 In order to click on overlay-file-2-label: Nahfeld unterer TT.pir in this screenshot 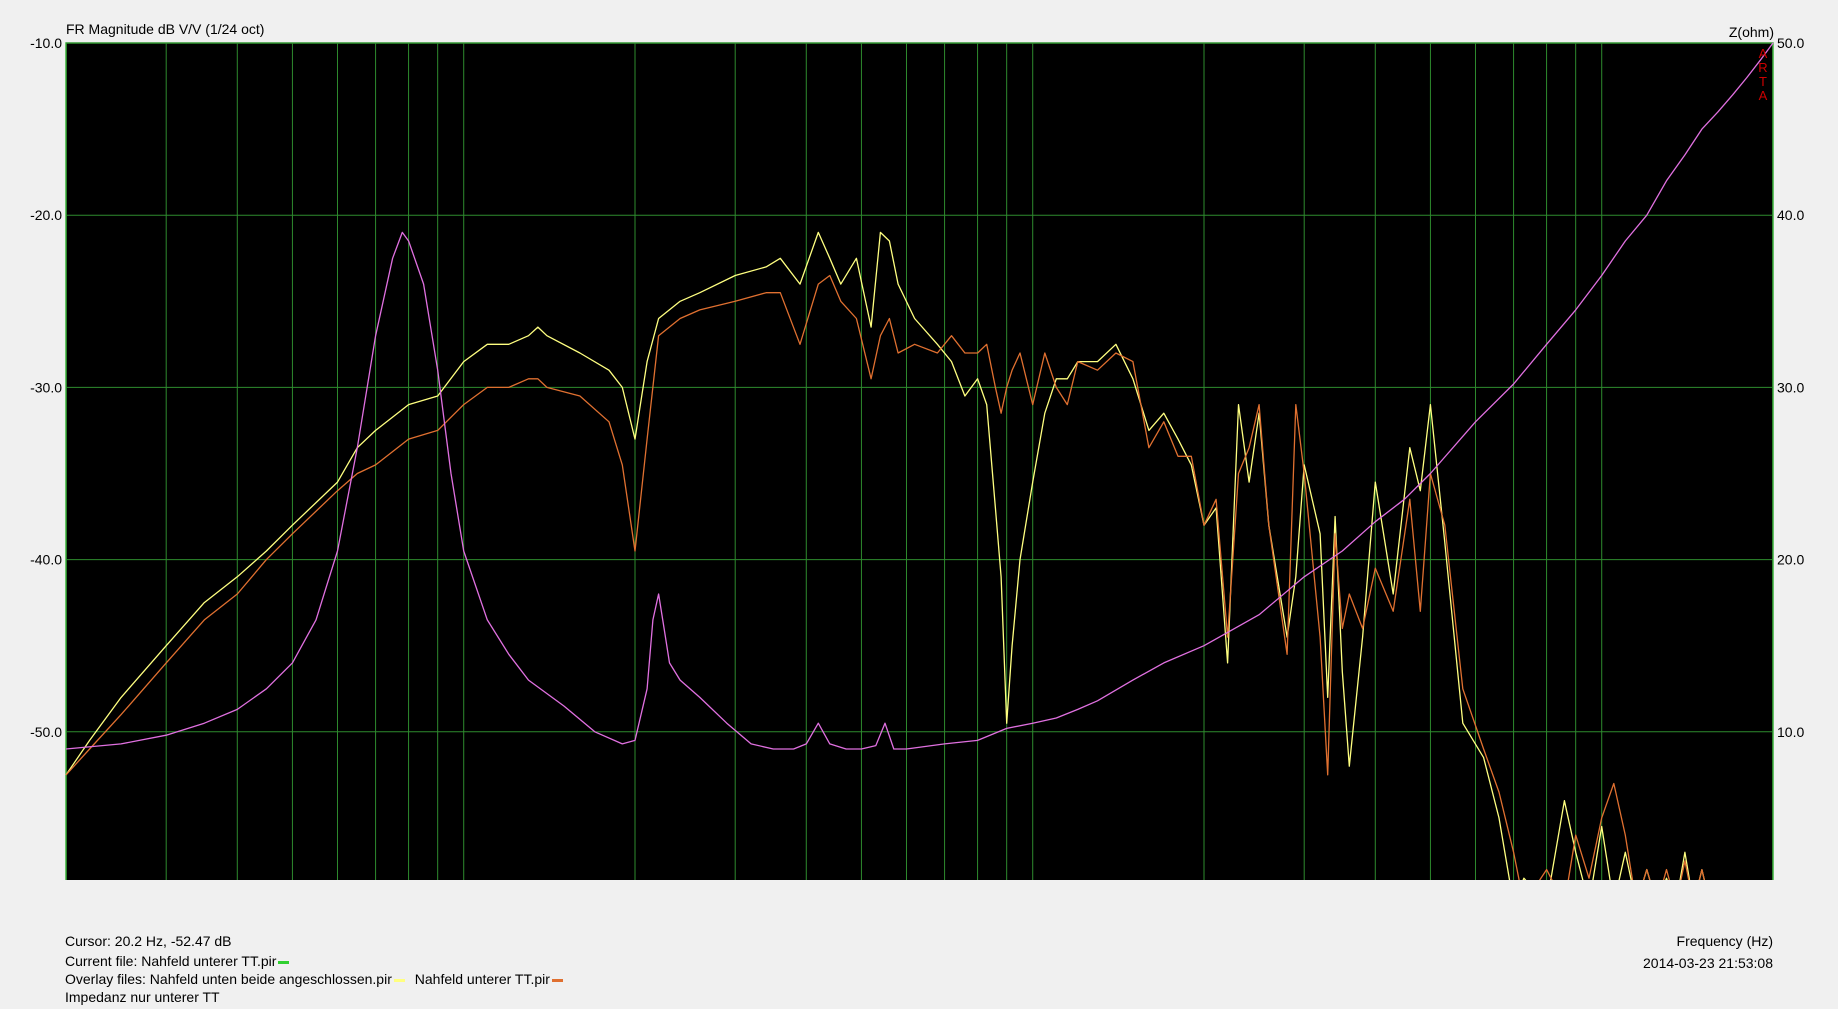, I will do `click(482, 979)`.